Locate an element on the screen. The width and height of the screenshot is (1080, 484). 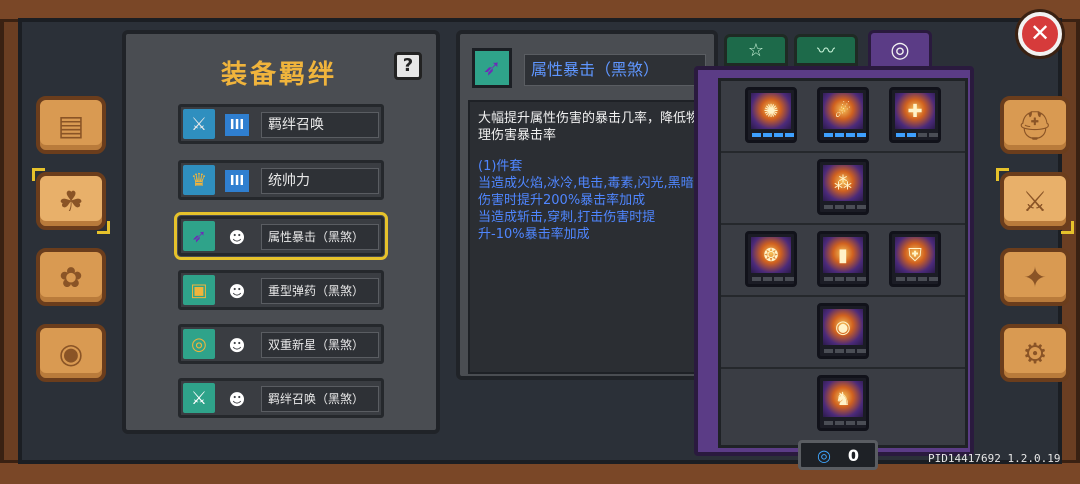
talent-node-chain: ❂ is located at coordinates (771, 259).